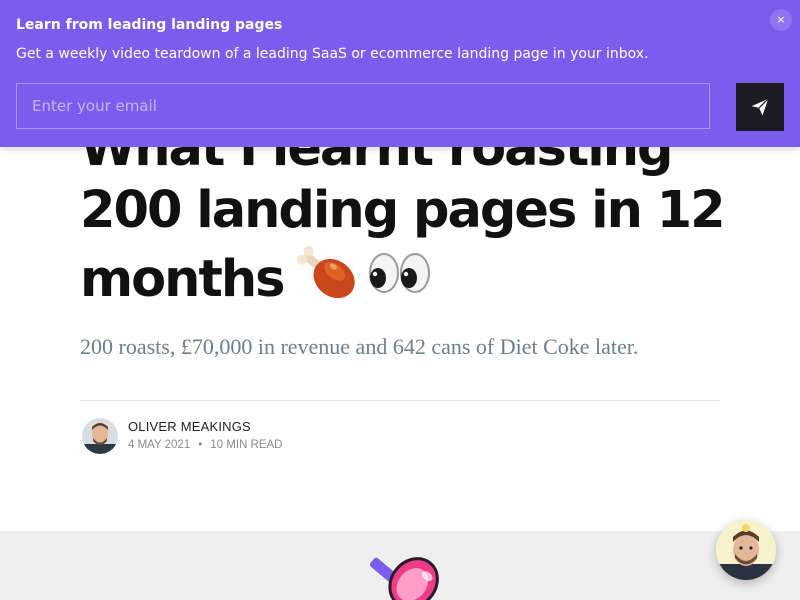 This screenshot has height=600, width=800. Describe the element at coordinates (159, 445) in the screenshot. I see `publish-date: 4 MAY 2021` at that location.